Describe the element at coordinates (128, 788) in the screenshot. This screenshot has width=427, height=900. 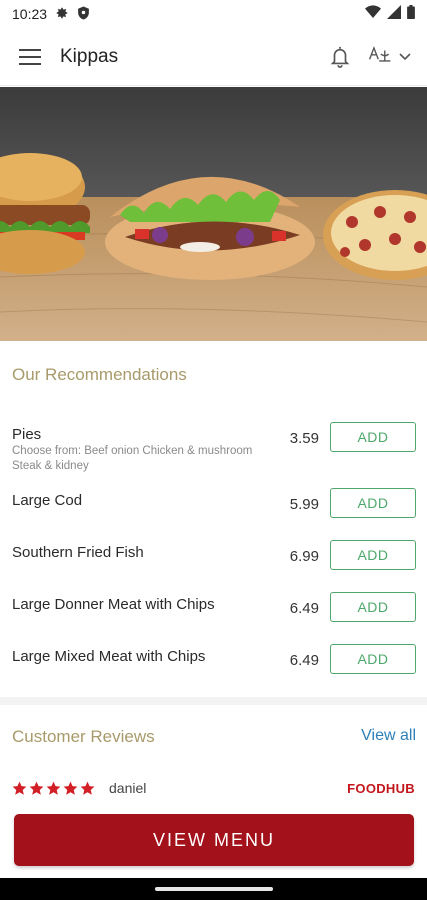
I see `reviewer-name: daniel` at that location.